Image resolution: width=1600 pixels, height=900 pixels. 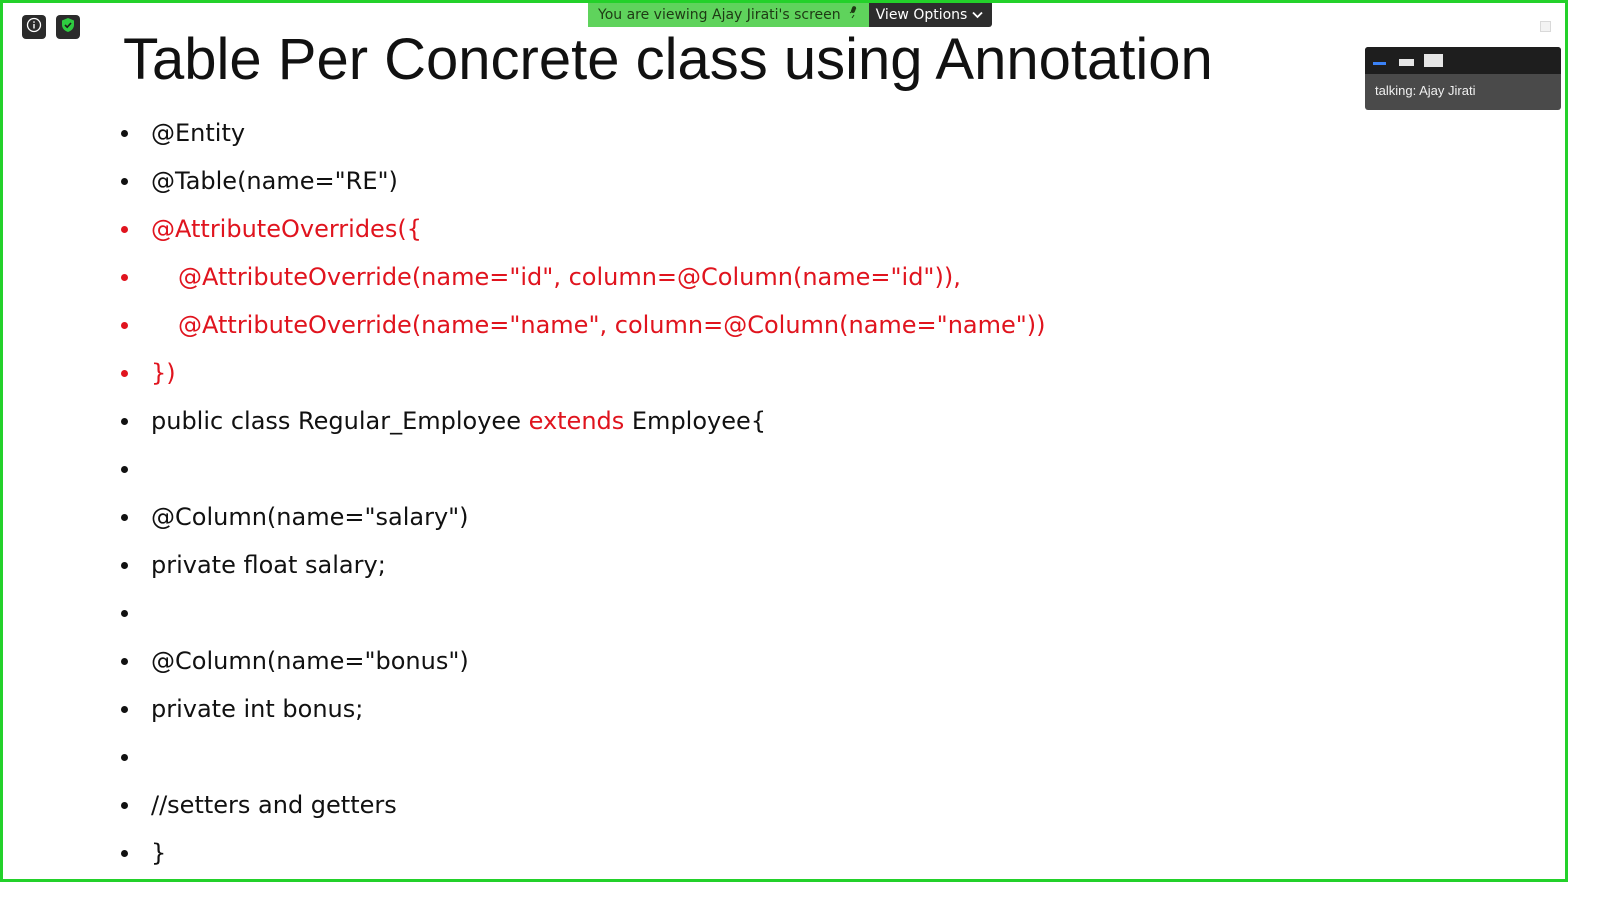 What do you see at coordinates (1463, 60) in the screenshot?
I see `panel-toolbar` at bounding box center [1463, 60].